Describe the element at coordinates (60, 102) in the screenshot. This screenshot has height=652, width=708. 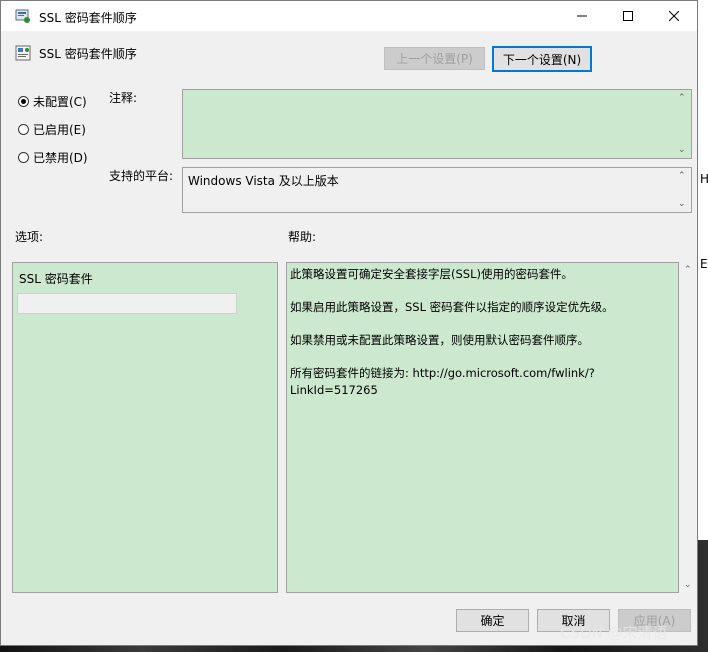
I see `radio-label: 未配置(C)` at that location.